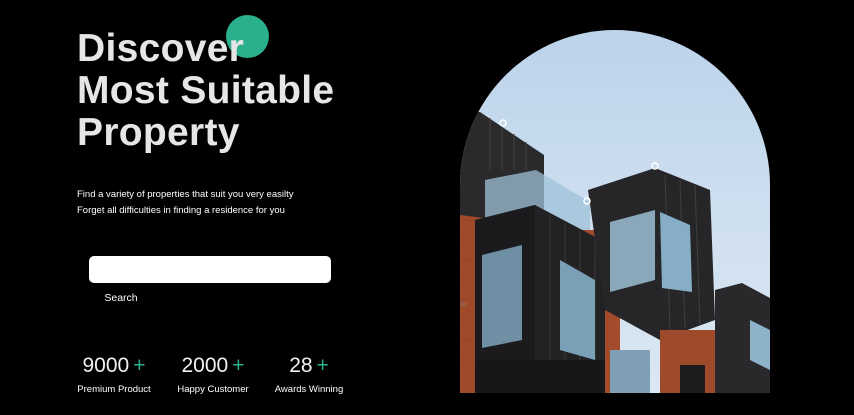 The image size is (854, 415). I want to click on stat-awards-winning: 28 + Awards Winning, so click(309, 375).